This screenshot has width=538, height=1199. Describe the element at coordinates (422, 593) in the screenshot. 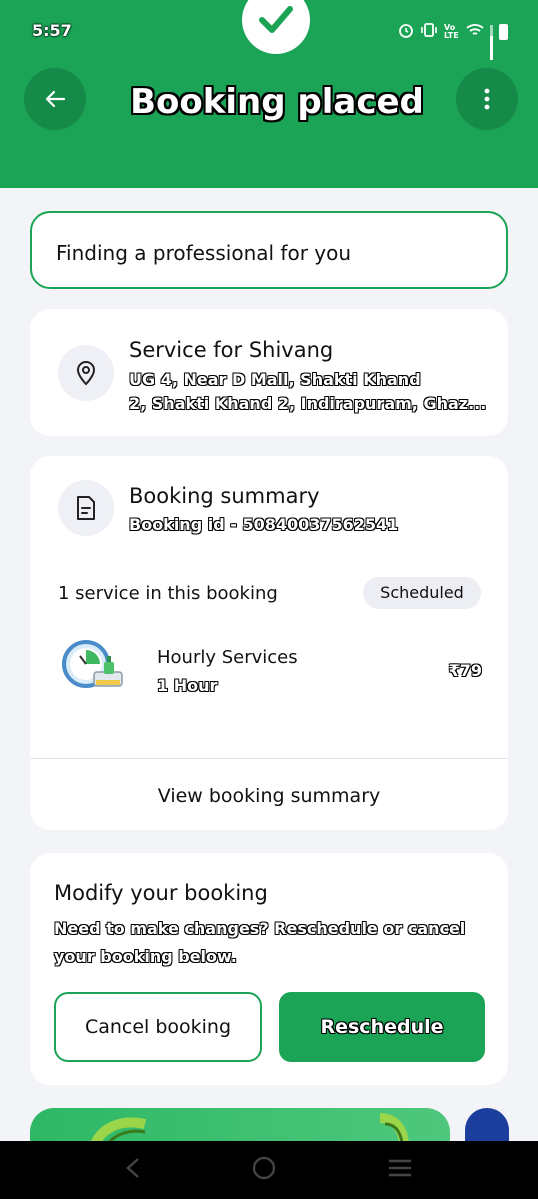

I see `status-badge: Scheduled` at that location.